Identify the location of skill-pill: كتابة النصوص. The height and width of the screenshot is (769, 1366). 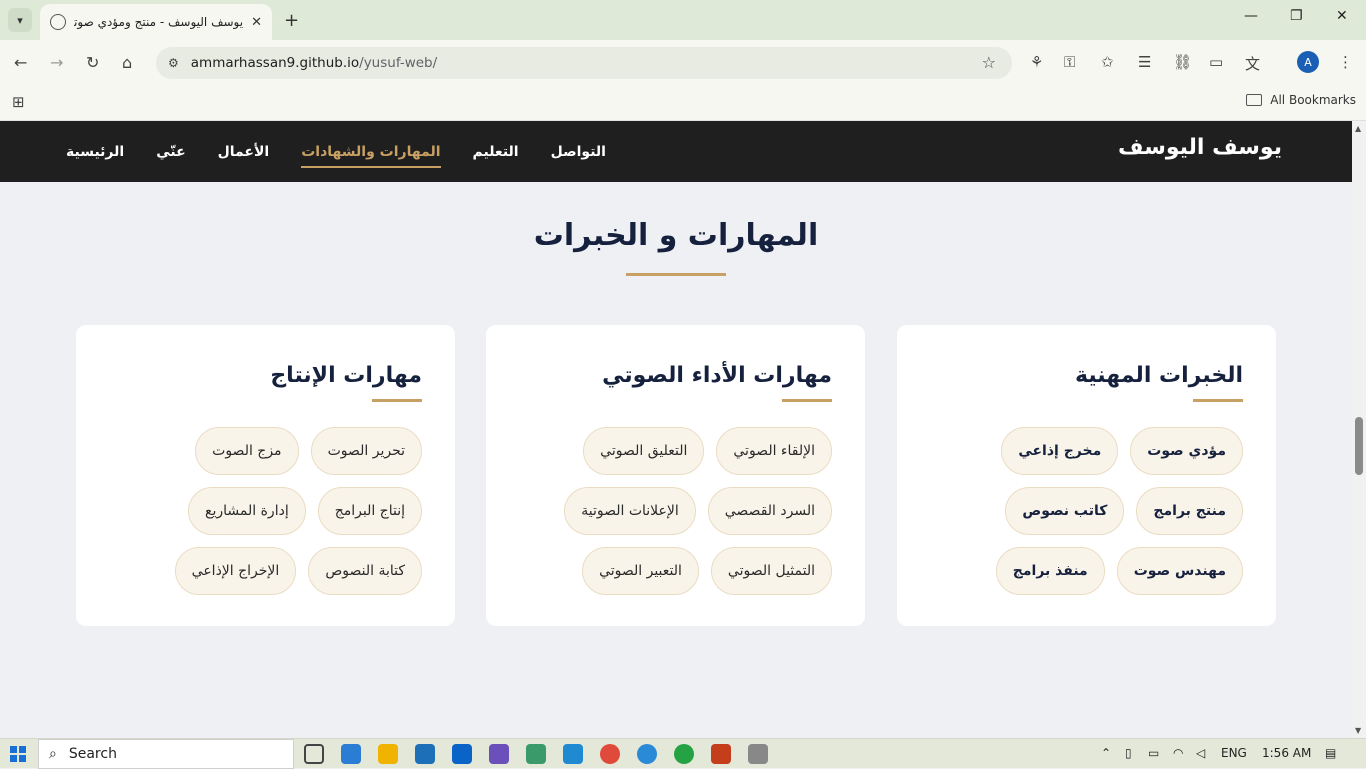
(365, 571).